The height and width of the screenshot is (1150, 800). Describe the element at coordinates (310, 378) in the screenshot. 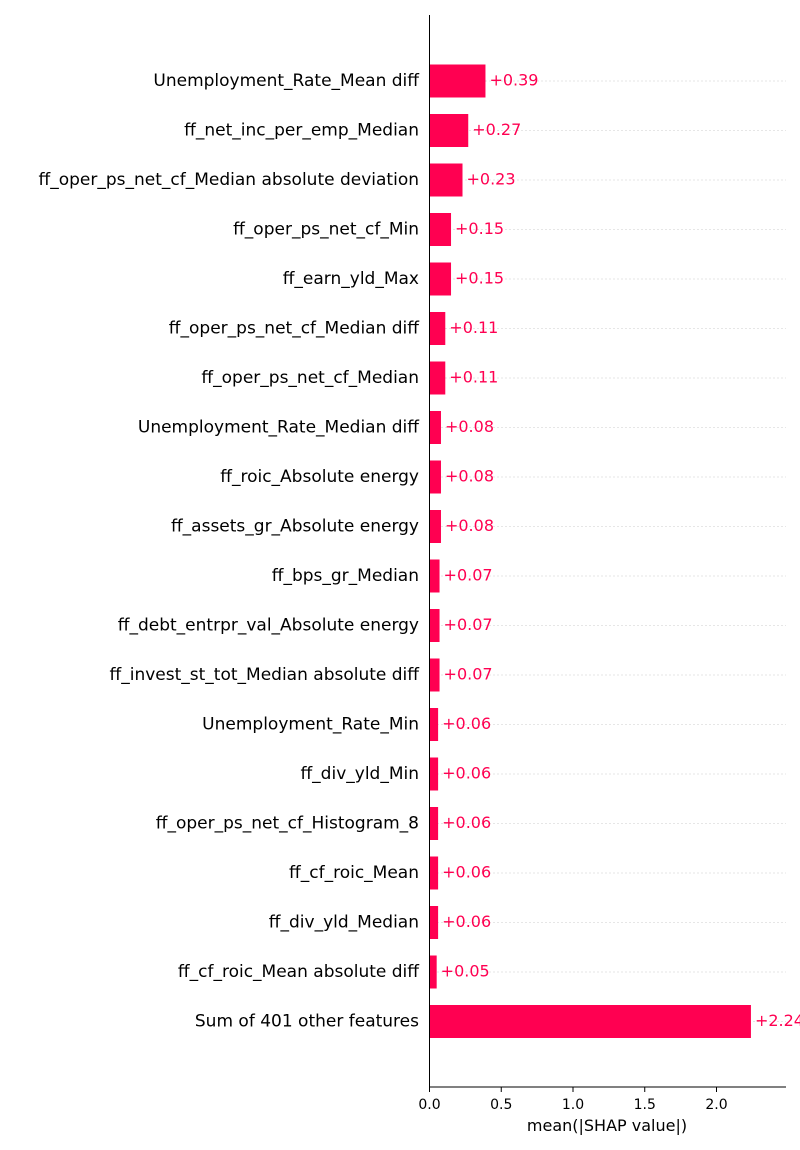

I see `feature-label: ff_oper_ps_net_cf_Median` at that location.